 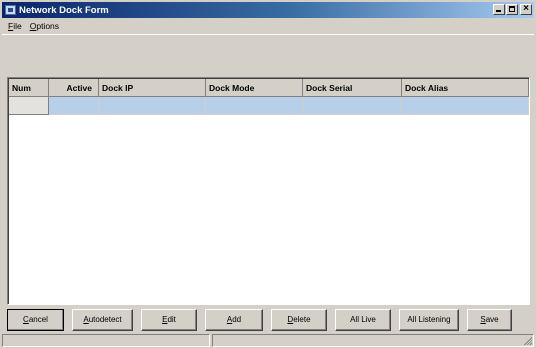 I want to click on cell-dock-alias, so click(x=465, y=106).